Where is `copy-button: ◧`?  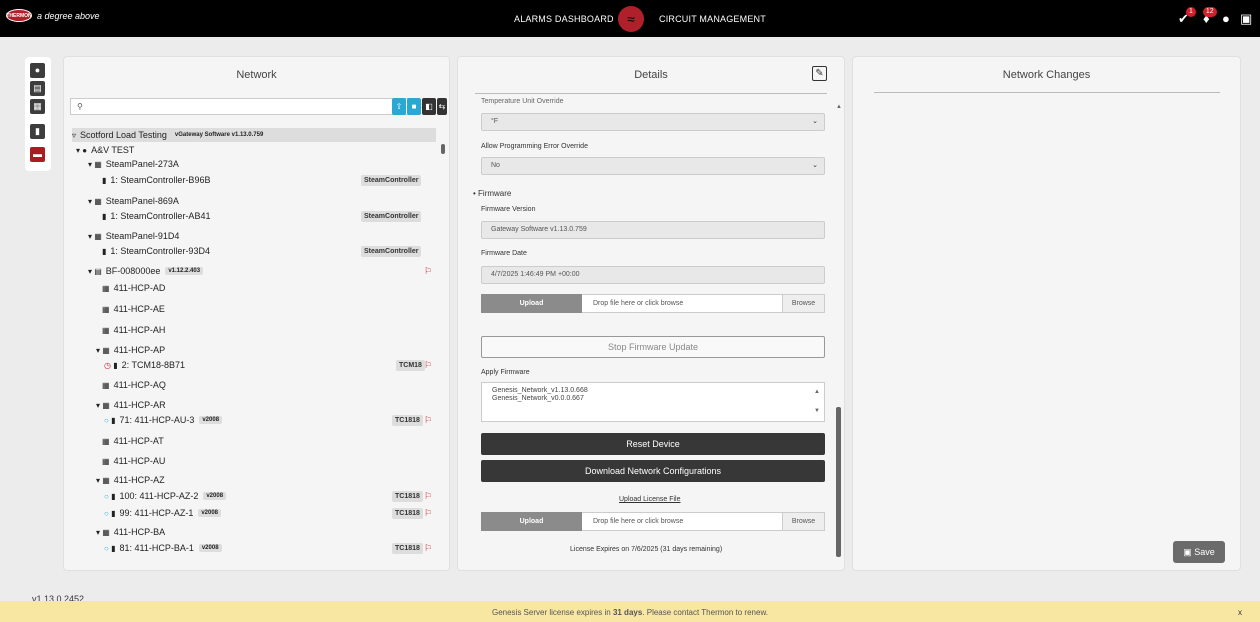 copy-button: ◧ is located at coordinates (429, 106).